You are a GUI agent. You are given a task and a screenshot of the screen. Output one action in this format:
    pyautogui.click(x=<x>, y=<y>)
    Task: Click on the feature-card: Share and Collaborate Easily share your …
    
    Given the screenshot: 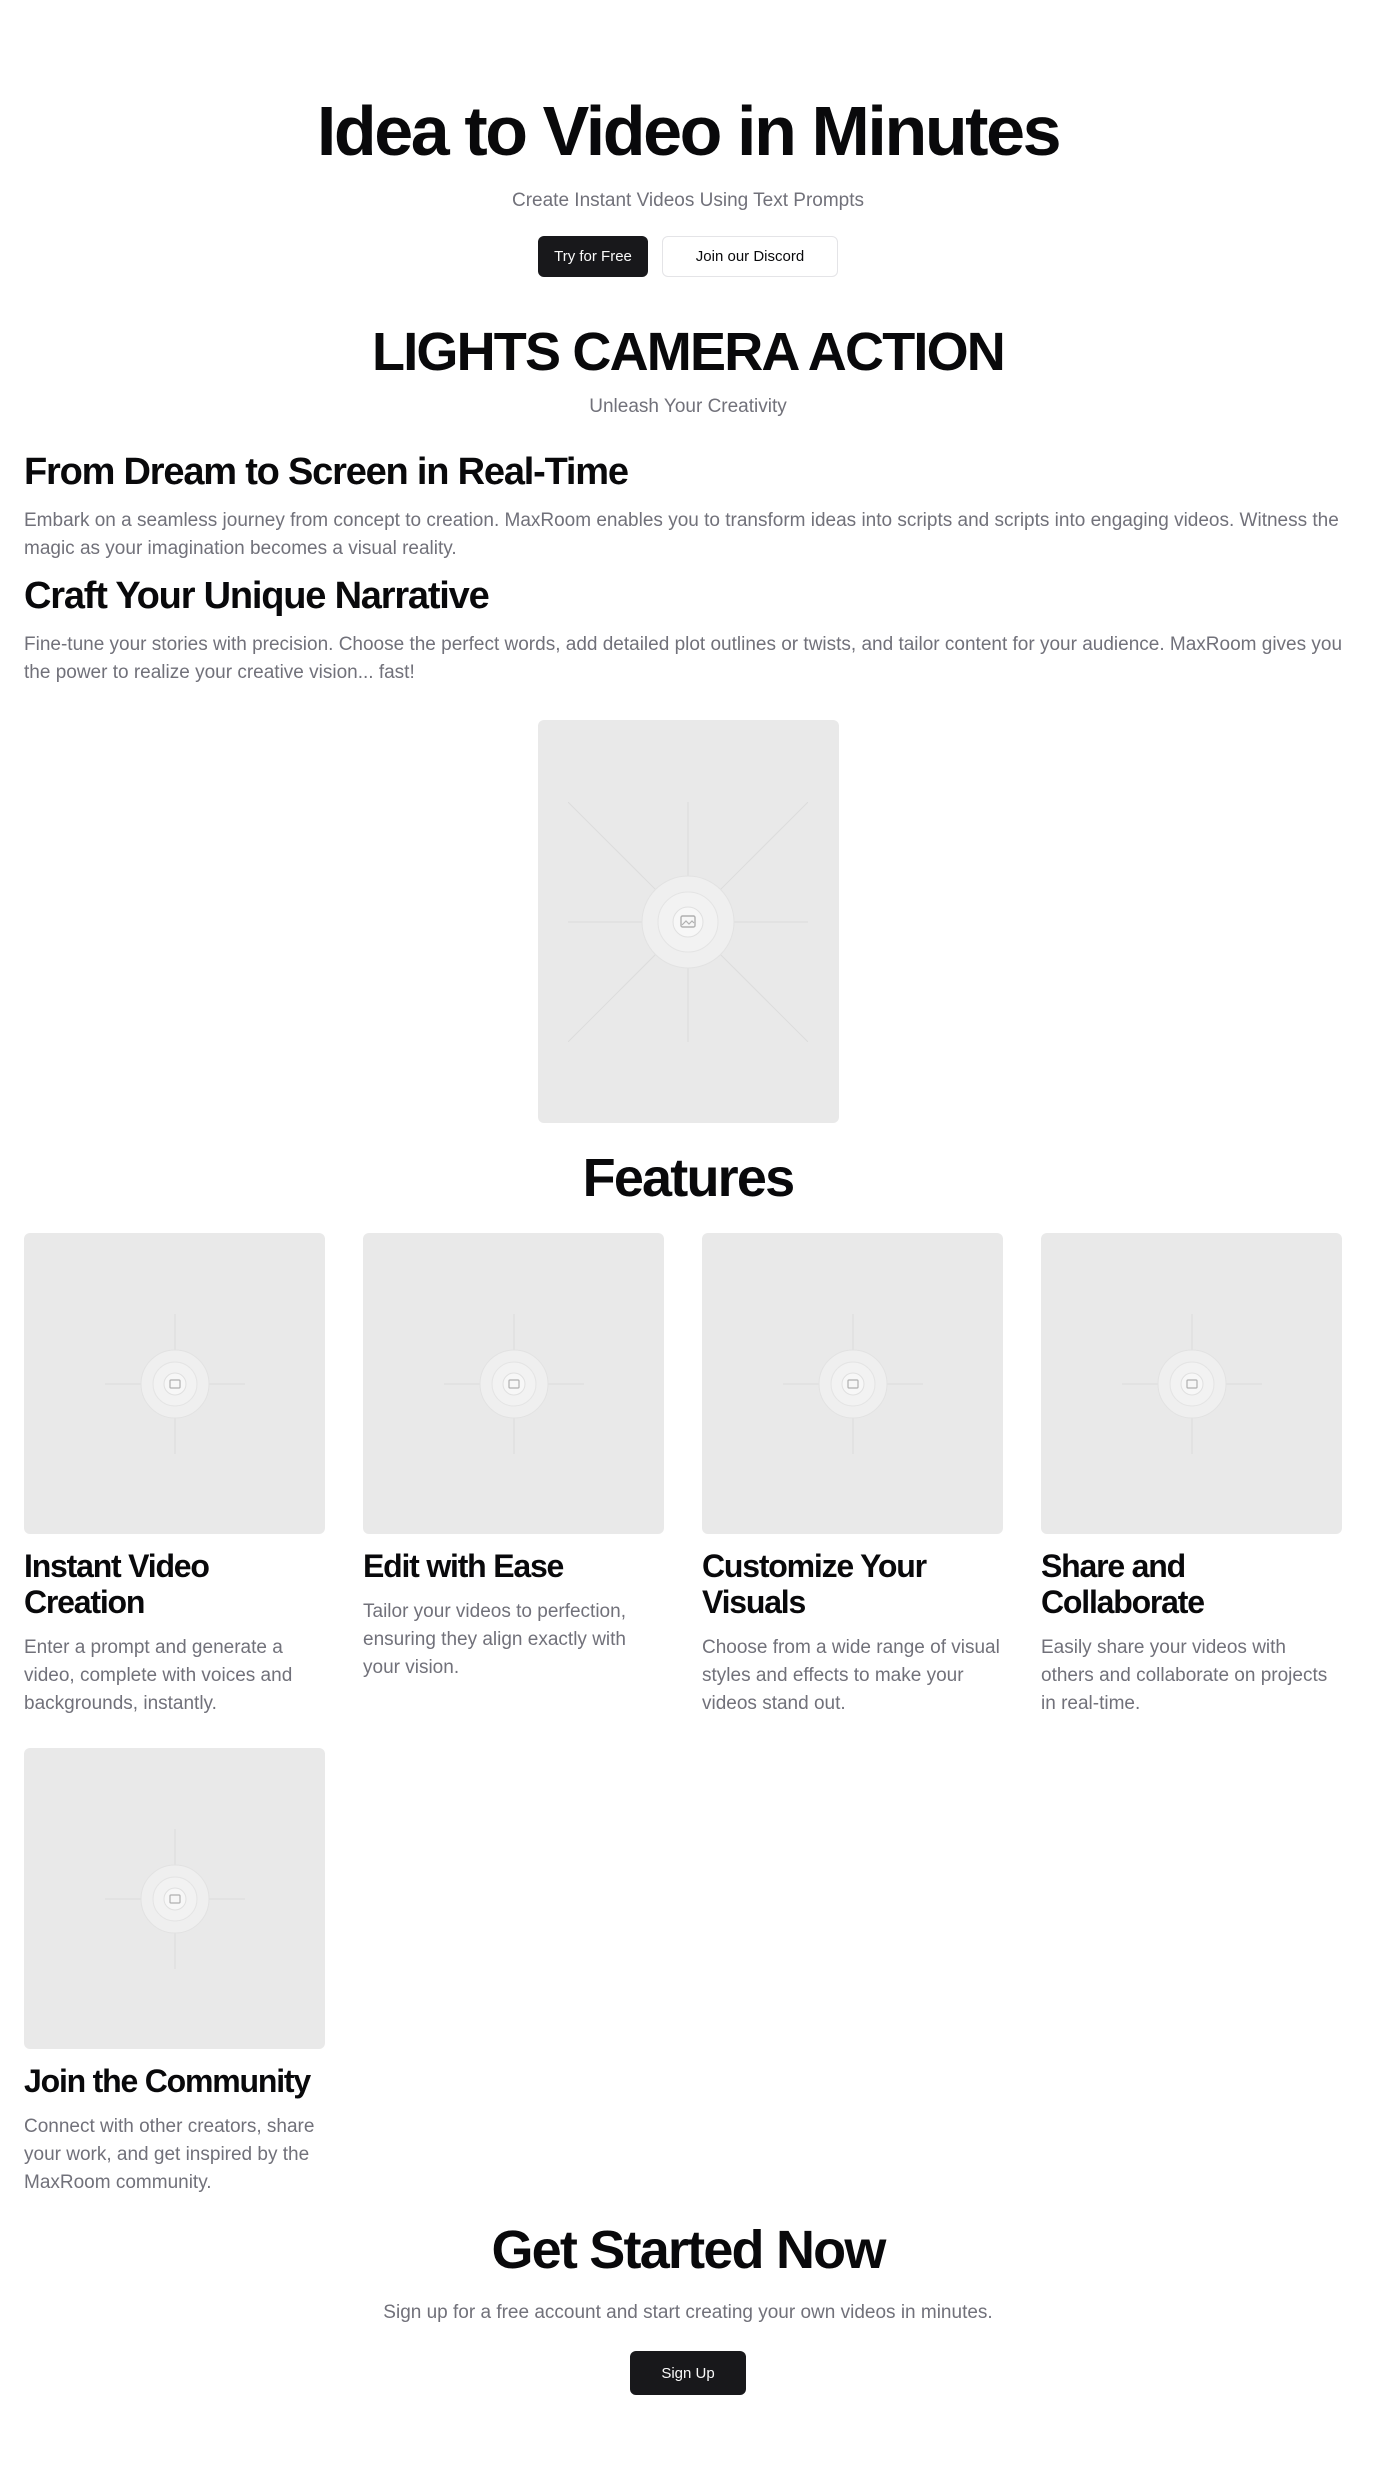 What is the action you would take?
    pyautogui.click(x=1191, y=1475)
    